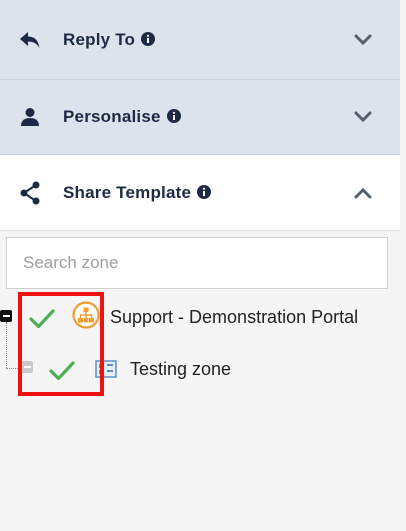  What do you see at coordinates (137, 193) in the screenshot?
I see `panel-share-template-label: Share Template` at bounding box center [137, 193].